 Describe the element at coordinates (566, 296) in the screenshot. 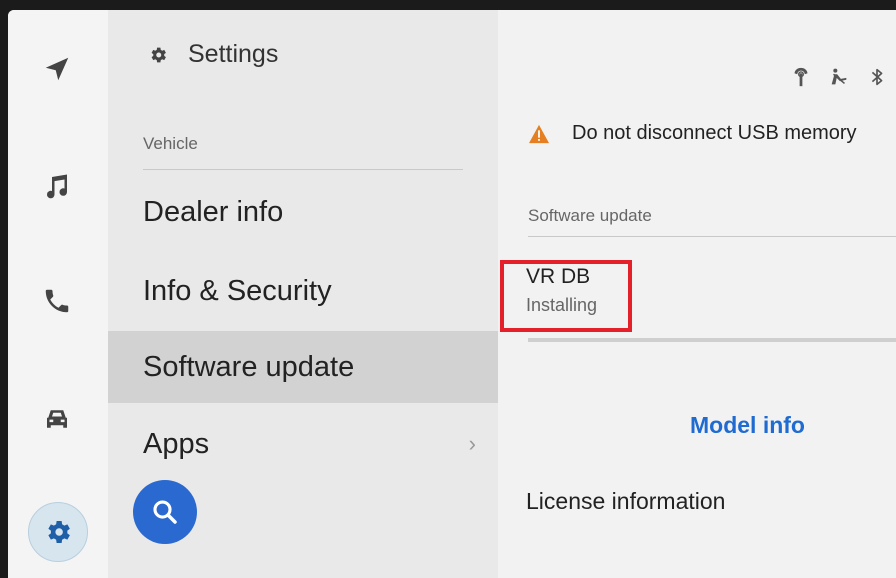

I see `highlight-box` at that location.